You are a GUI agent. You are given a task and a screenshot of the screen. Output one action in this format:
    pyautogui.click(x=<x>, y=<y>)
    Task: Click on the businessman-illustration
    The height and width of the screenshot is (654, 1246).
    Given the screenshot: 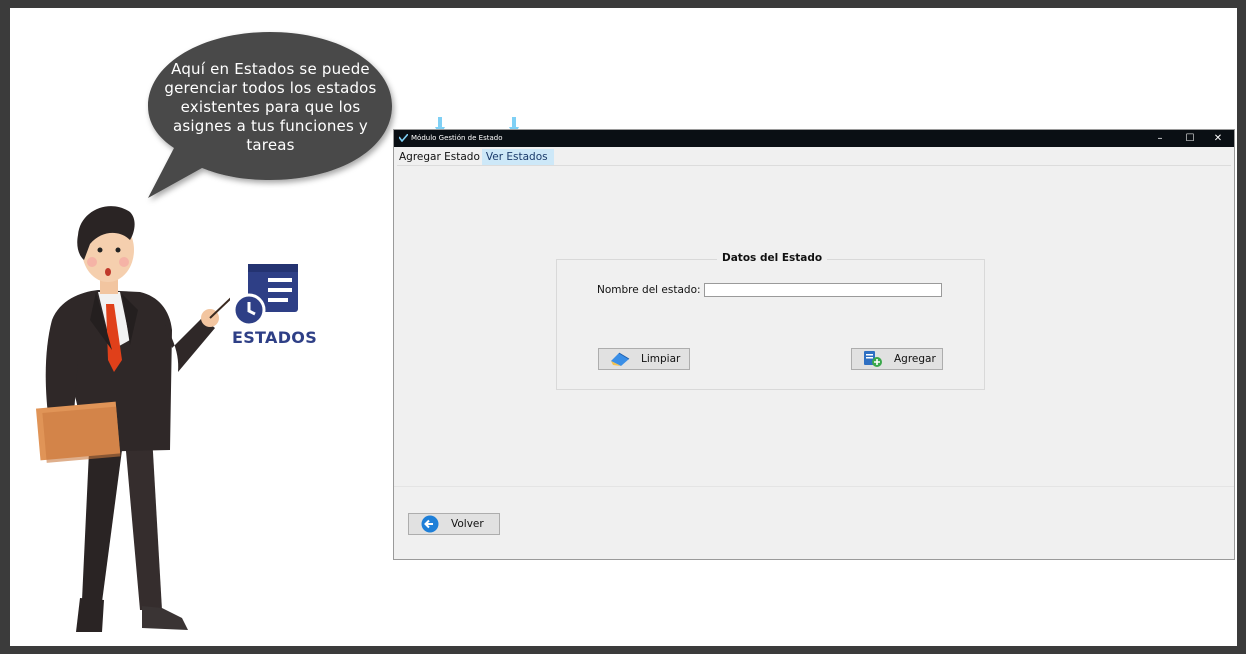 What is the action you would take?
    pyautogui.click(x=132, y=419)
    